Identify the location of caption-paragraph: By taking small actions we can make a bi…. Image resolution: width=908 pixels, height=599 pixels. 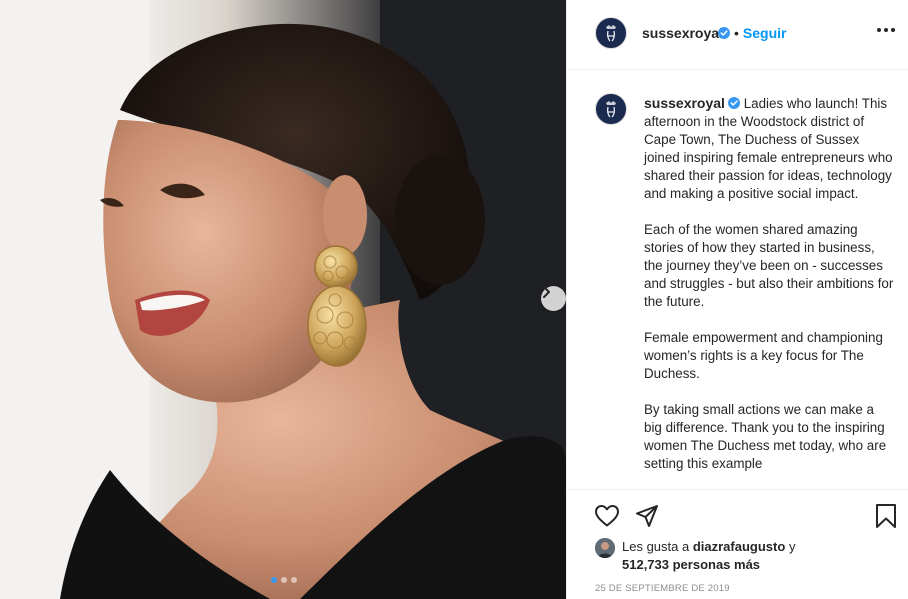
(765, 436).